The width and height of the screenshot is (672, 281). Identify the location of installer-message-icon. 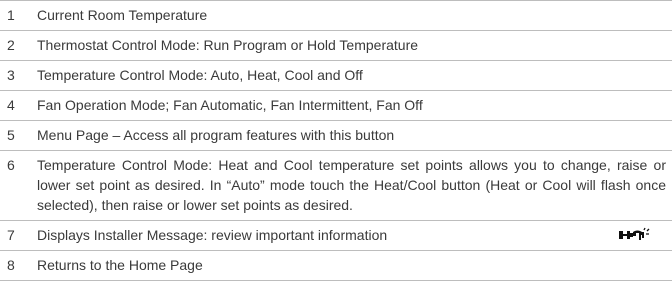
(634, 233).